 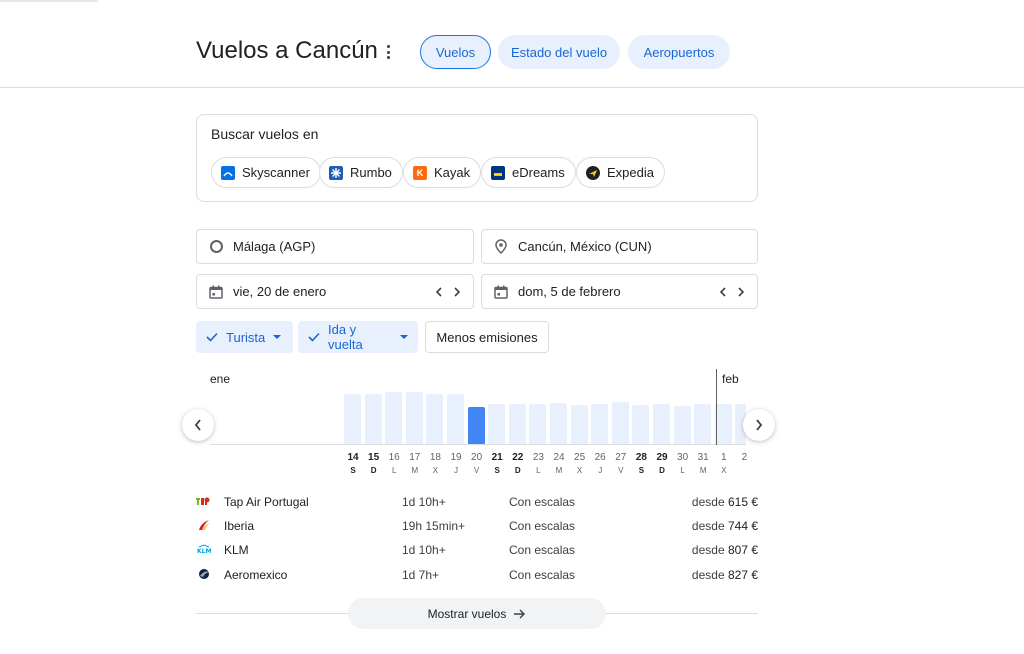 I want to click on origin-circle-icon, so click(x=216, y=247).